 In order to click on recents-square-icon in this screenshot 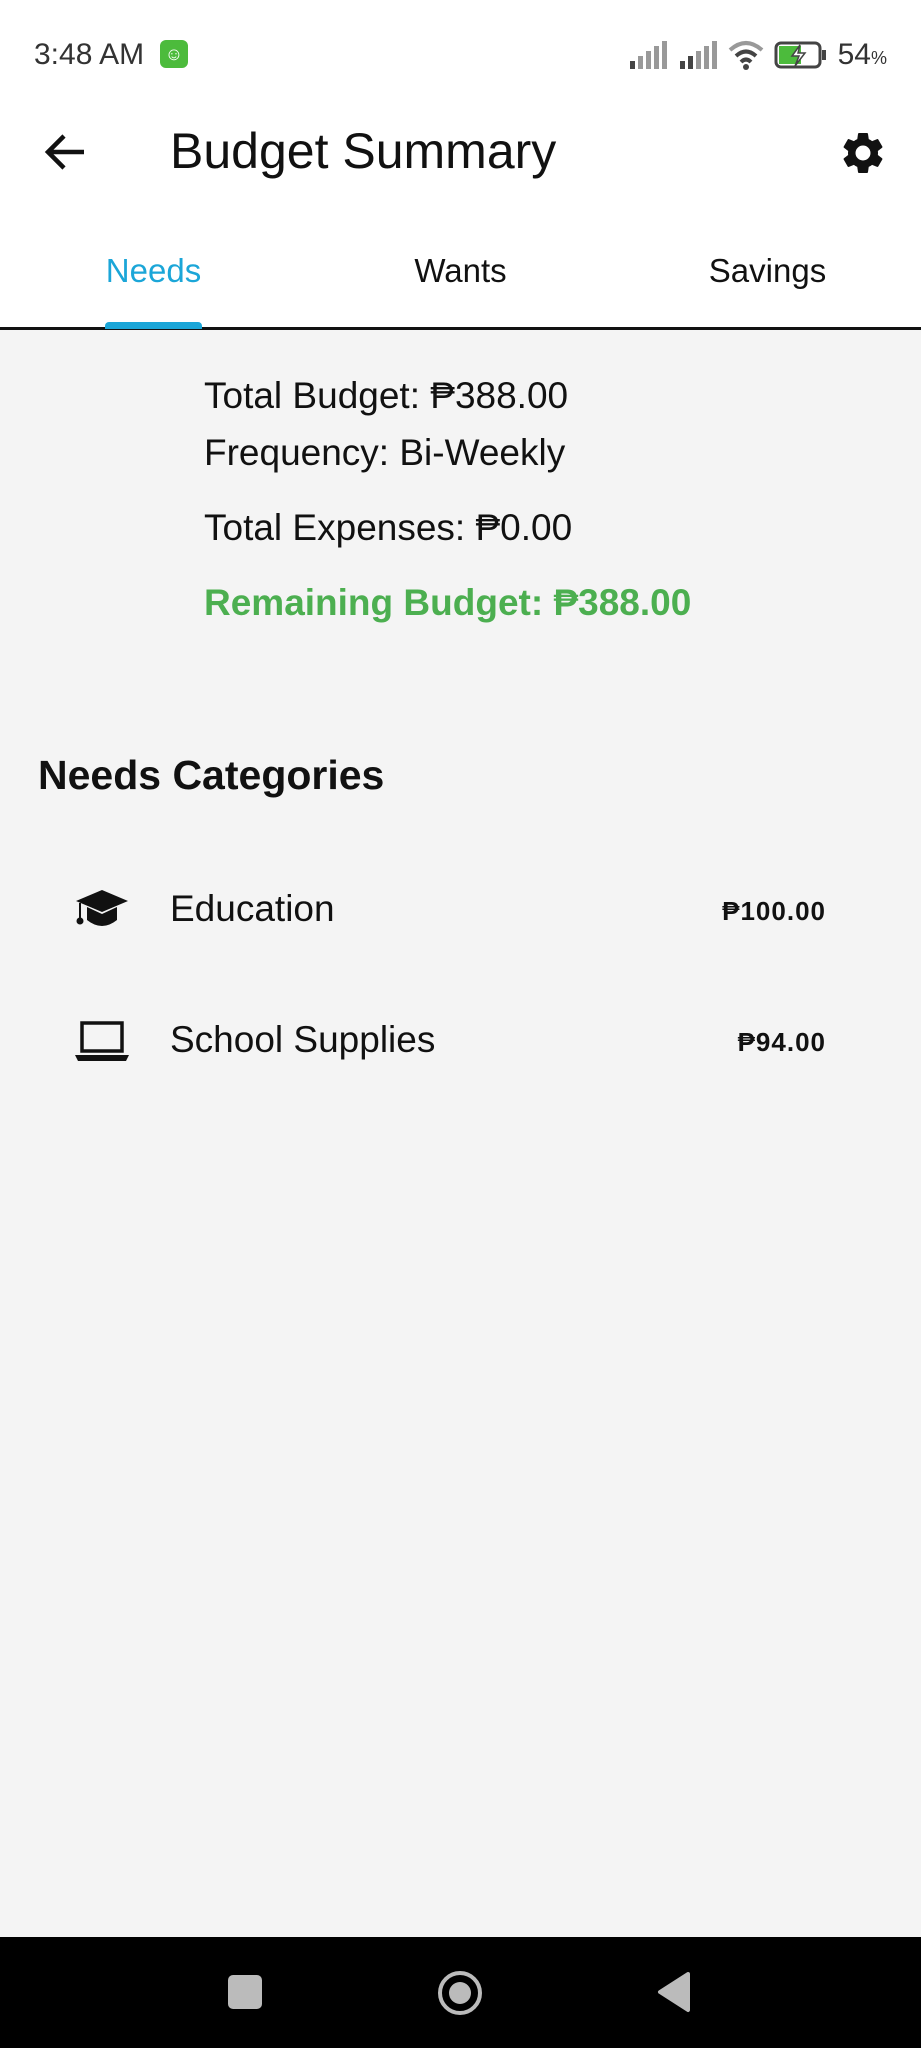, I will do `click(245, 1992)`.